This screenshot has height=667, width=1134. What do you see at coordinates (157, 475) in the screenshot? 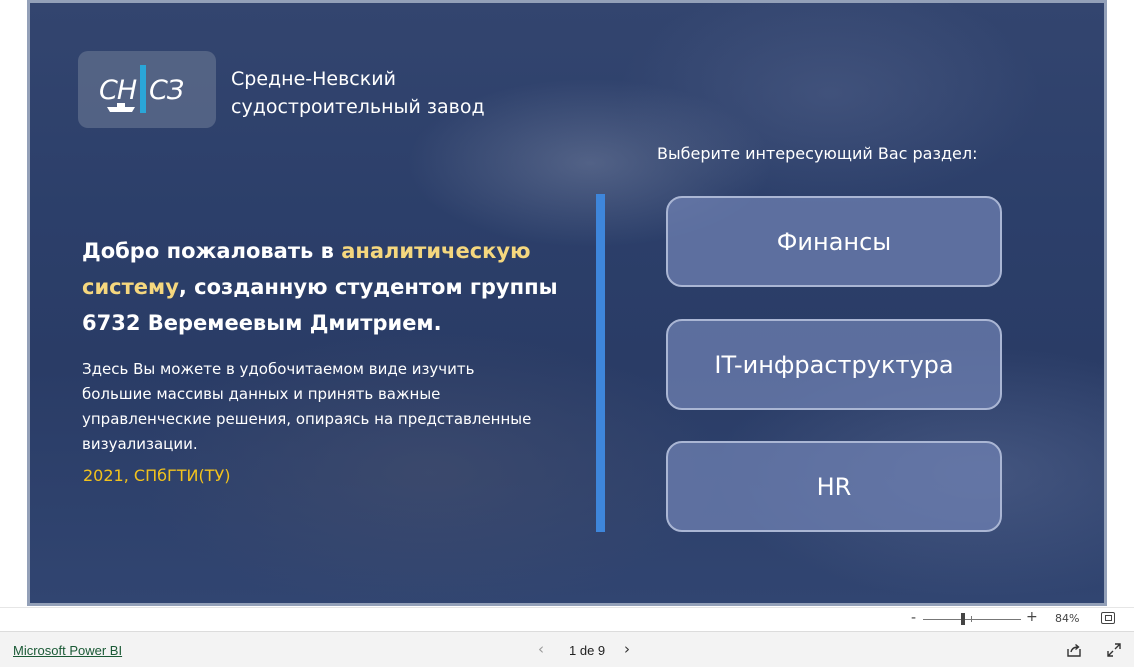
I see `year-label: 2021, СПбГТИ(ТУ)` at bounding box center [157, 475].